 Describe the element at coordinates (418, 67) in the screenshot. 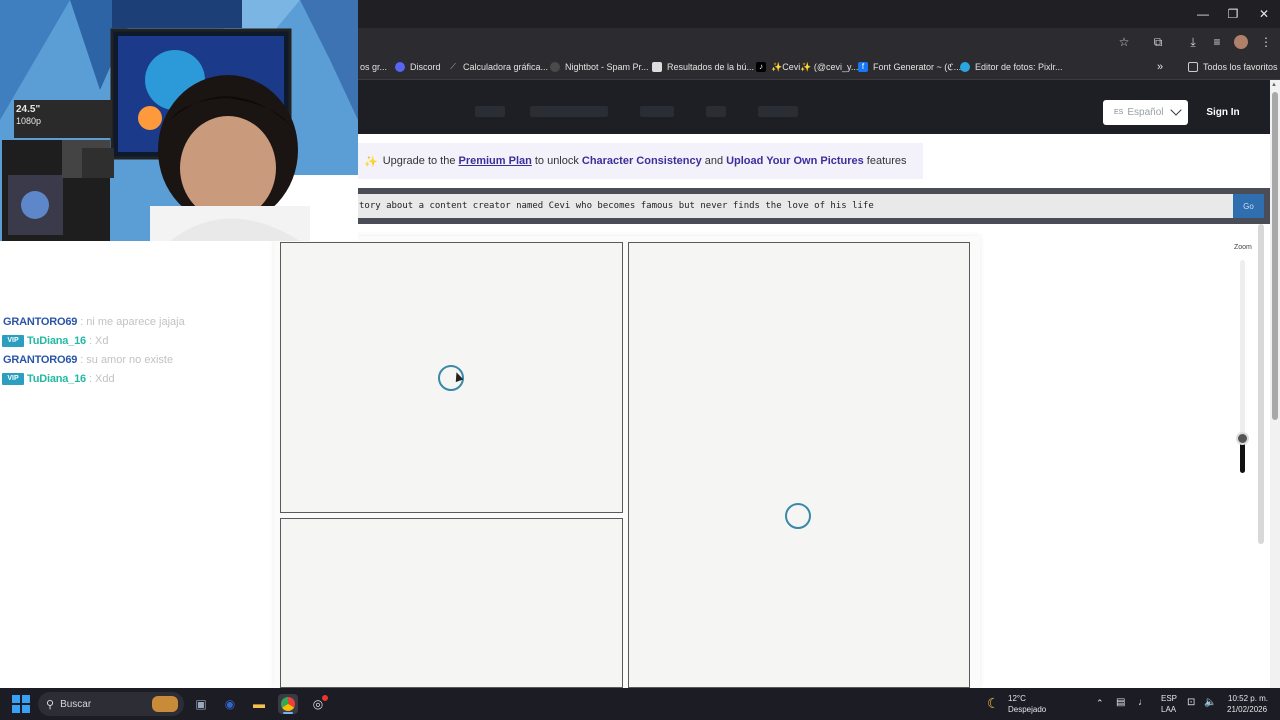

I see `bookmark-discord: Discord` at that location.